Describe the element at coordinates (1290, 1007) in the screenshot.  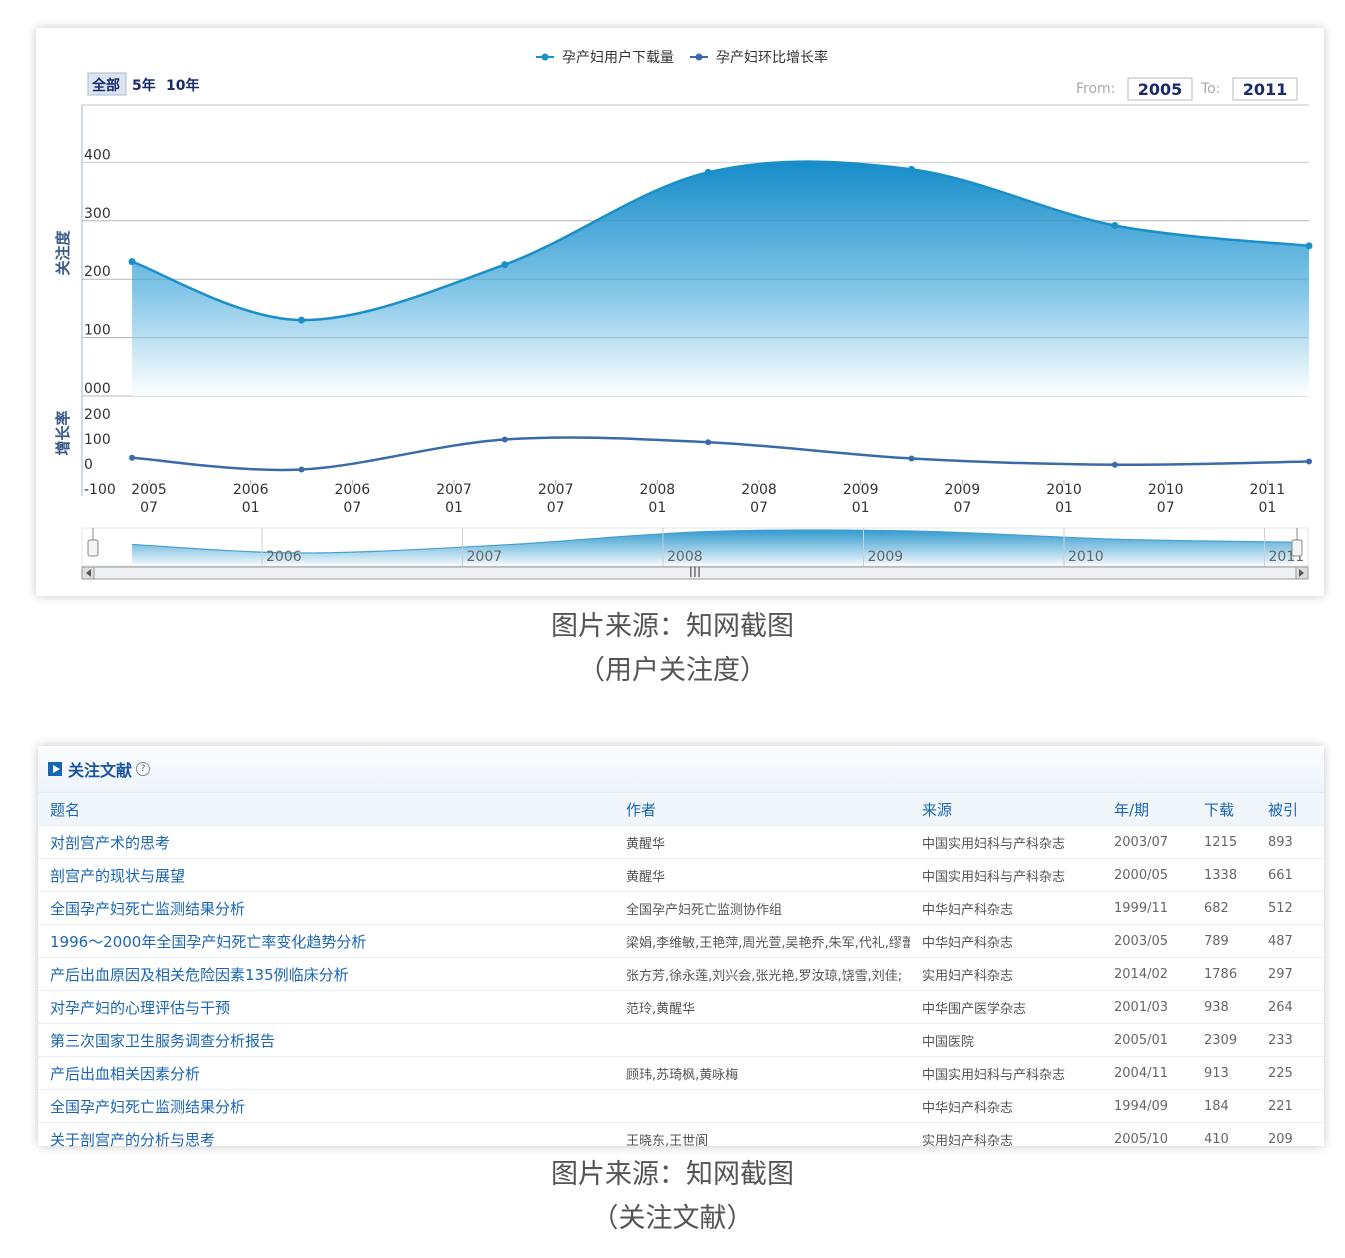
I see `cell-citations: 264` at that location.